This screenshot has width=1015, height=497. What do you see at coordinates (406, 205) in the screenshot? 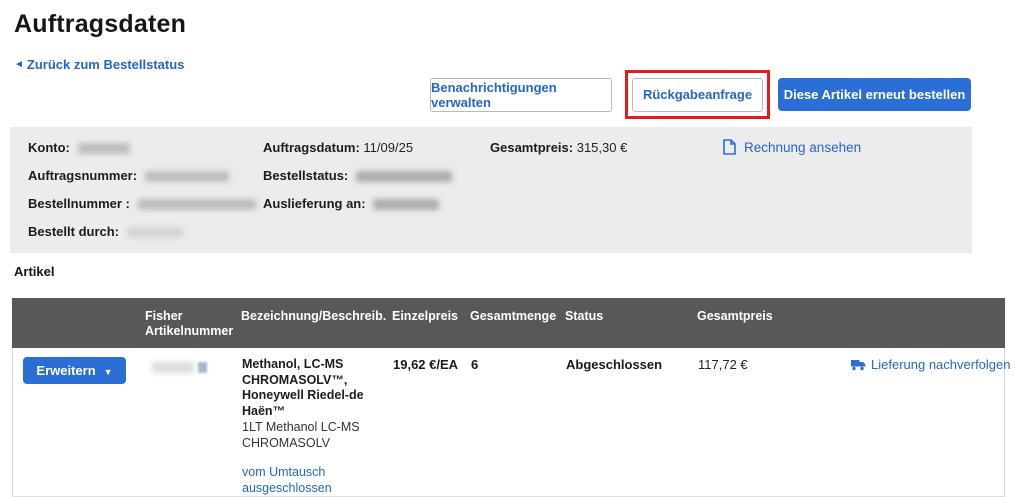
I see `ship-to-value-redacted` at bounding box center [406, 205].